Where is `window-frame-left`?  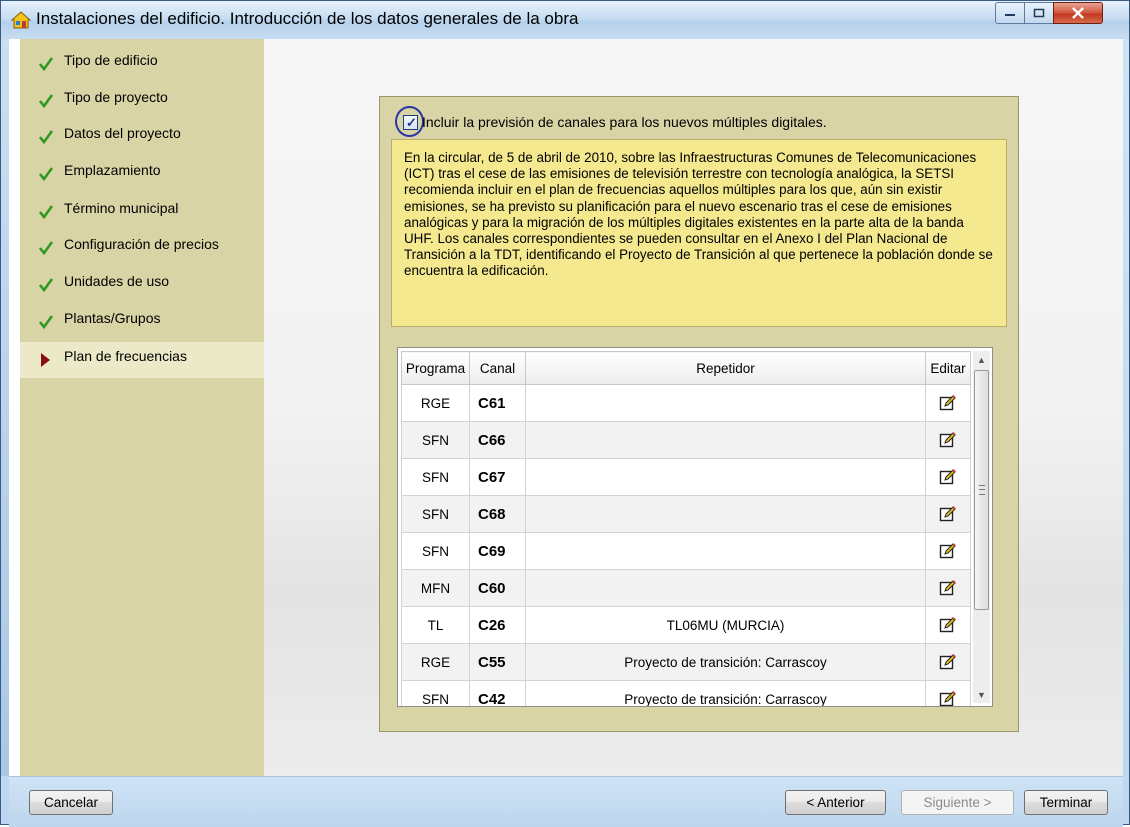
window-frame-left is located at coordinates (5, 407).